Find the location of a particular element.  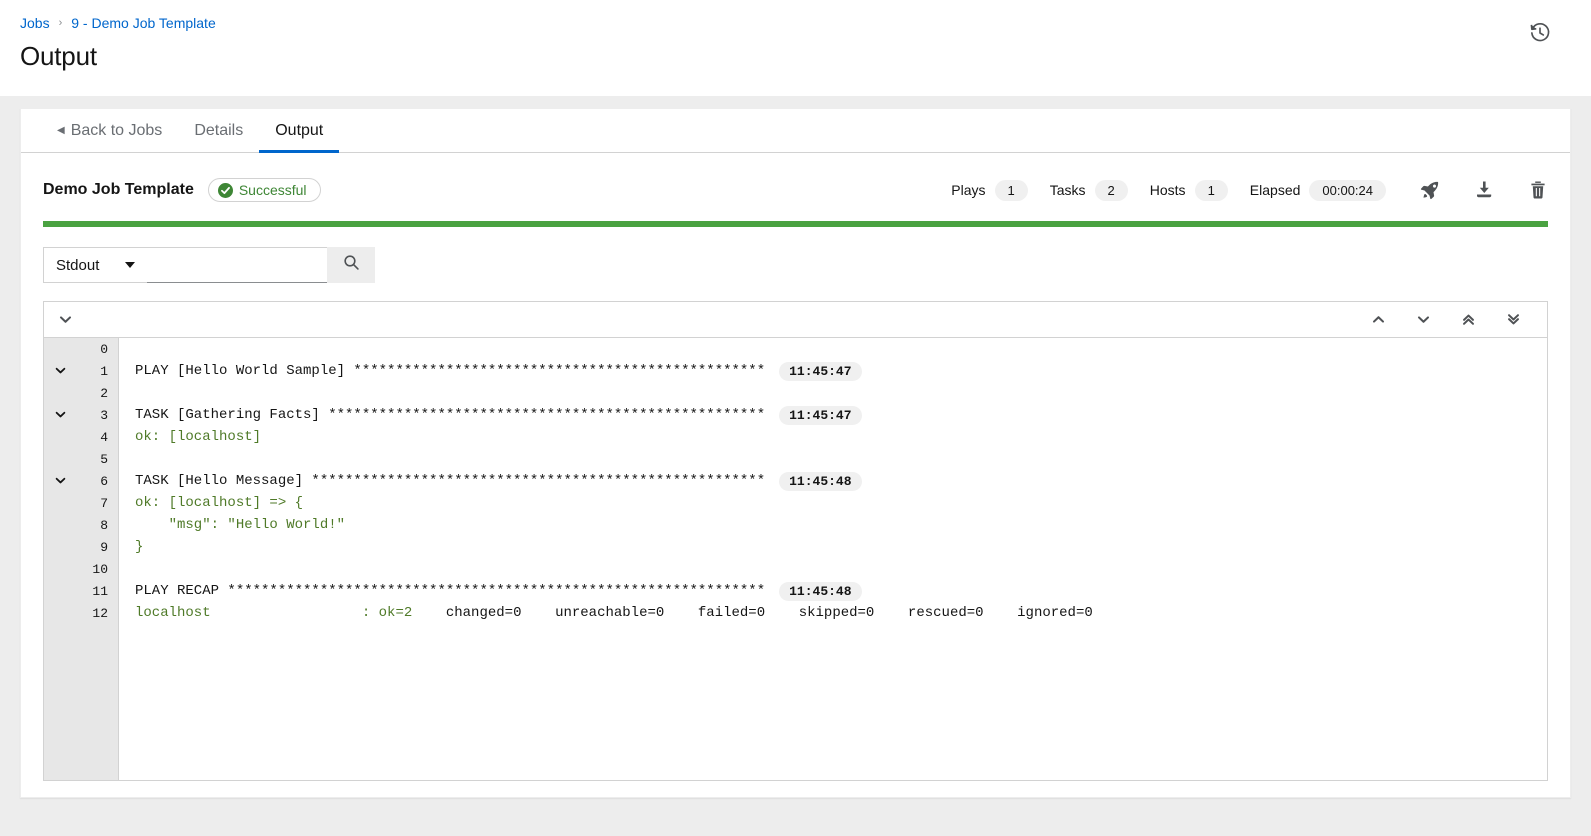

breadcrumb-item-jobs: Jobs is located at coordinates (35, 23).